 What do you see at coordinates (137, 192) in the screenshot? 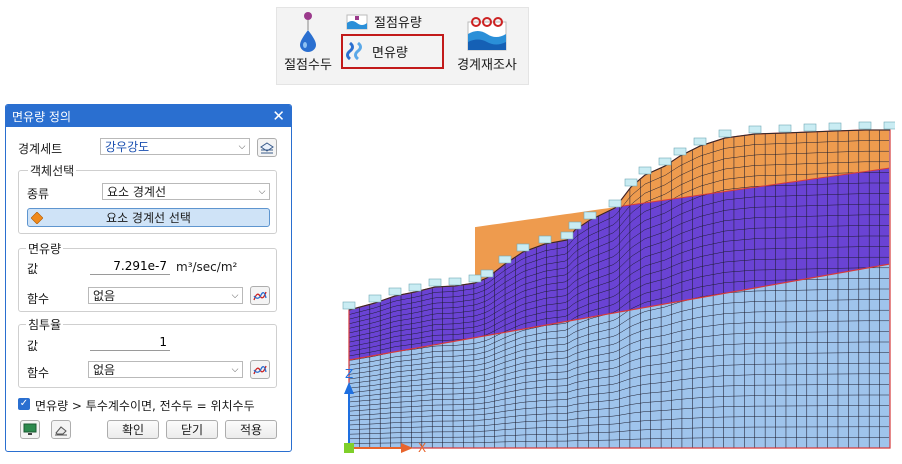
I see `type-value: 요소 경계선` at bounding box center [137, 192].